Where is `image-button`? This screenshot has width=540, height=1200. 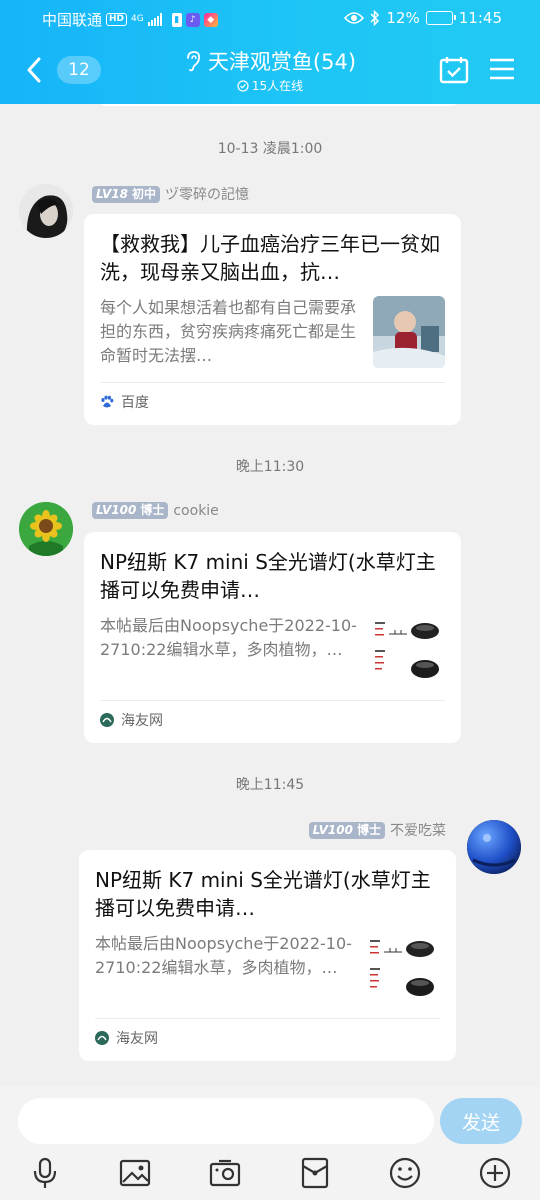 image-button is located at coordinates (135, 1173).